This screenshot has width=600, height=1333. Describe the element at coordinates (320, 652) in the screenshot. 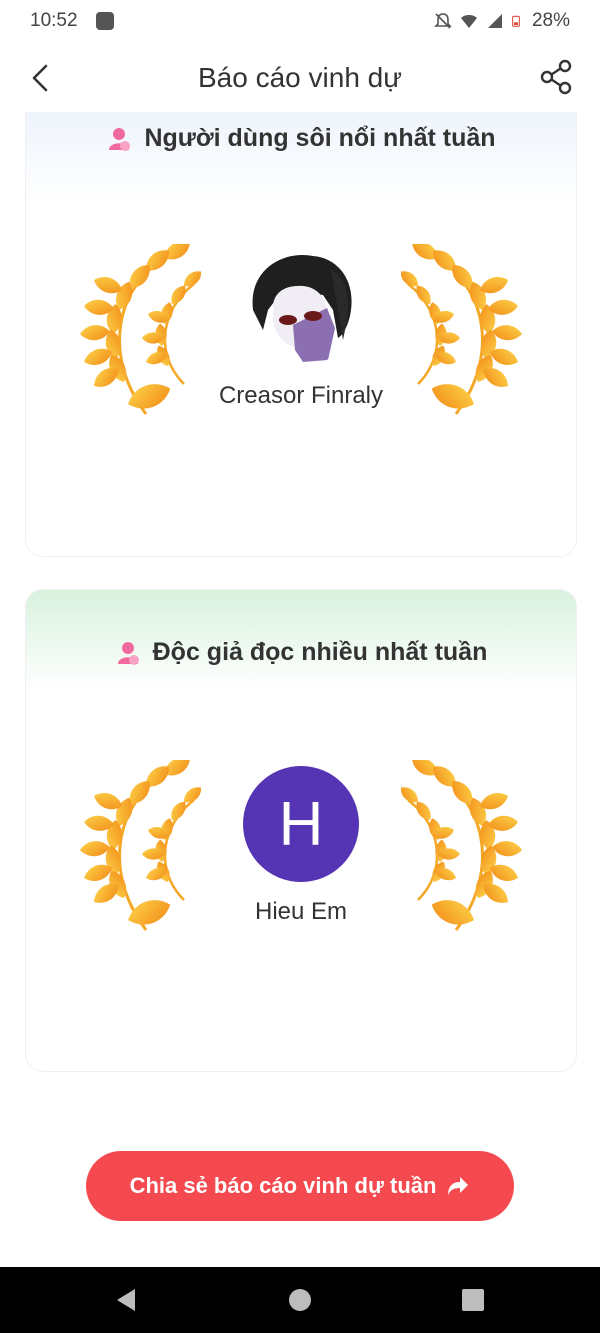

I see `card-title: Độc giả đọc nhiều nhất tuần` at that location.